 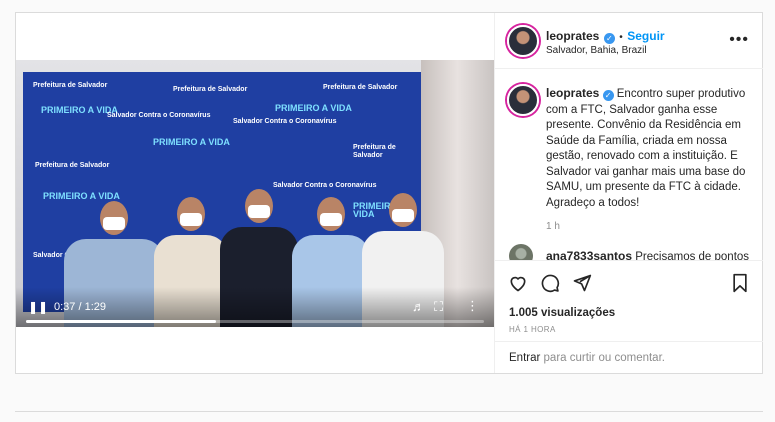 I want to click on save-icon, so click(x=740, y=283).